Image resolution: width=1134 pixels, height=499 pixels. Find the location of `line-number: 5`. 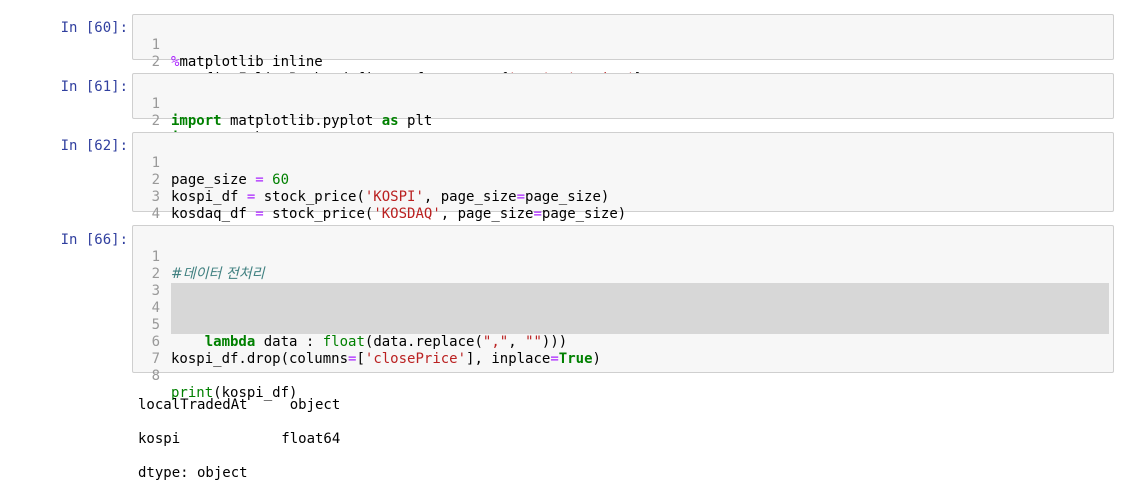

line-number: 5 is located at coordinates (155, 325).